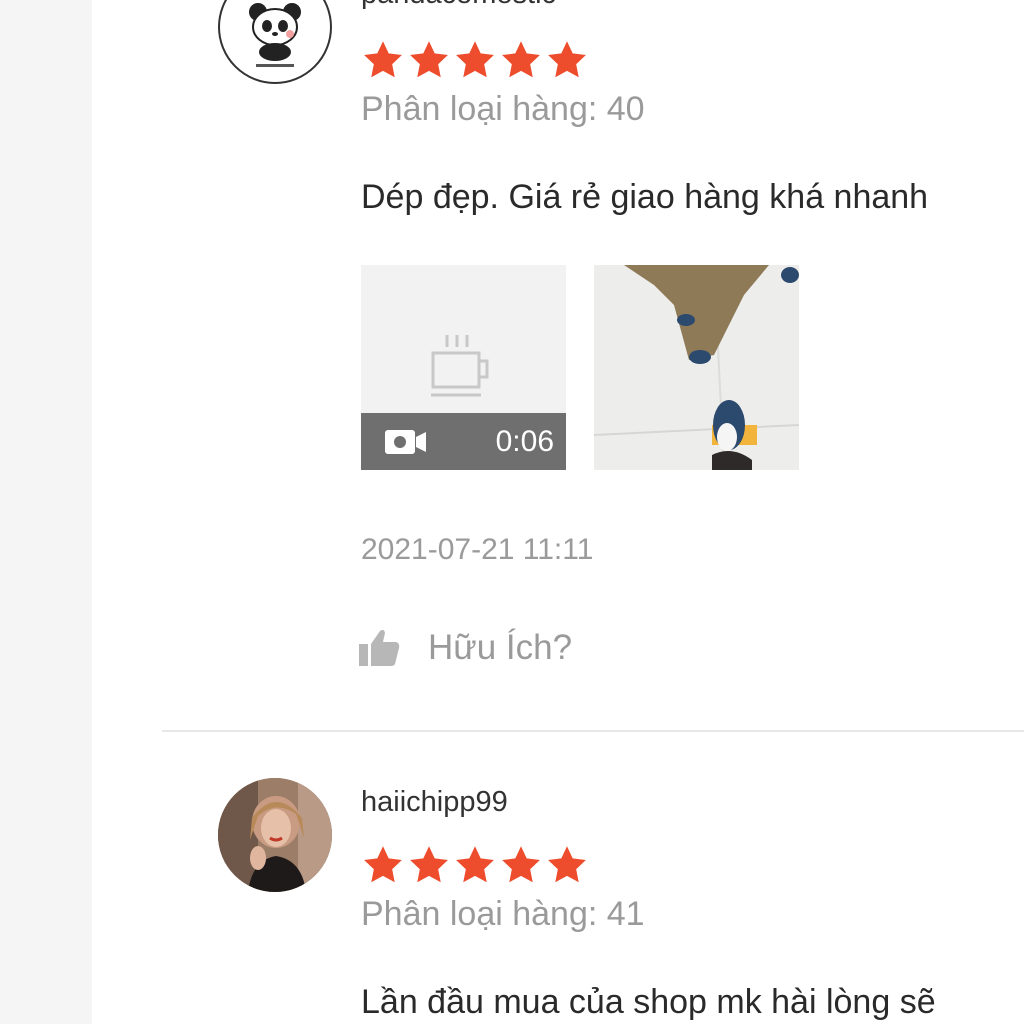  I want to click on user-avatar-image, so click(275, 835).